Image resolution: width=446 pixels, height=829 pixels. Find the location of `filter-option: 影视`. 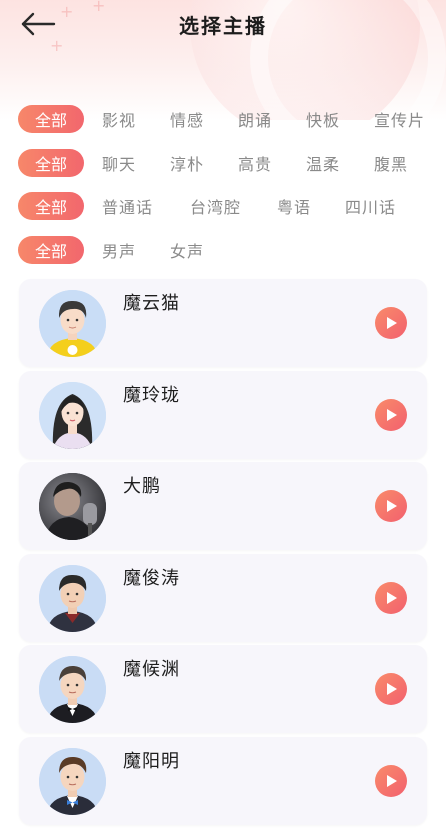

filter-option: 影视 is located at coordinates (136, 119).